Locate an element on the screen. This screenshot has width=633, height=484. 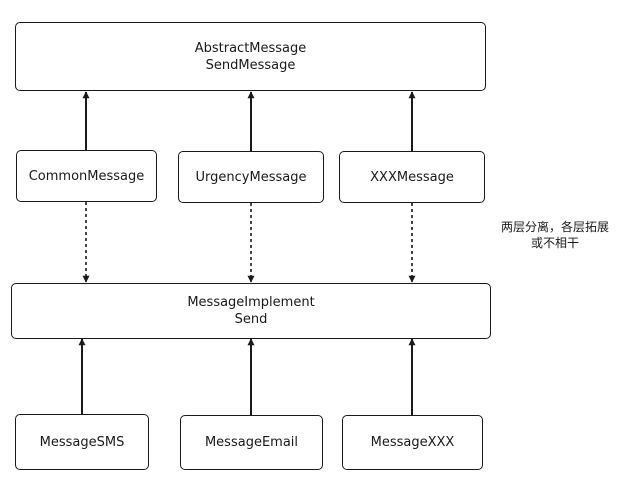
message-sms-box: MessageSMS is located at coordinates (82, 442).